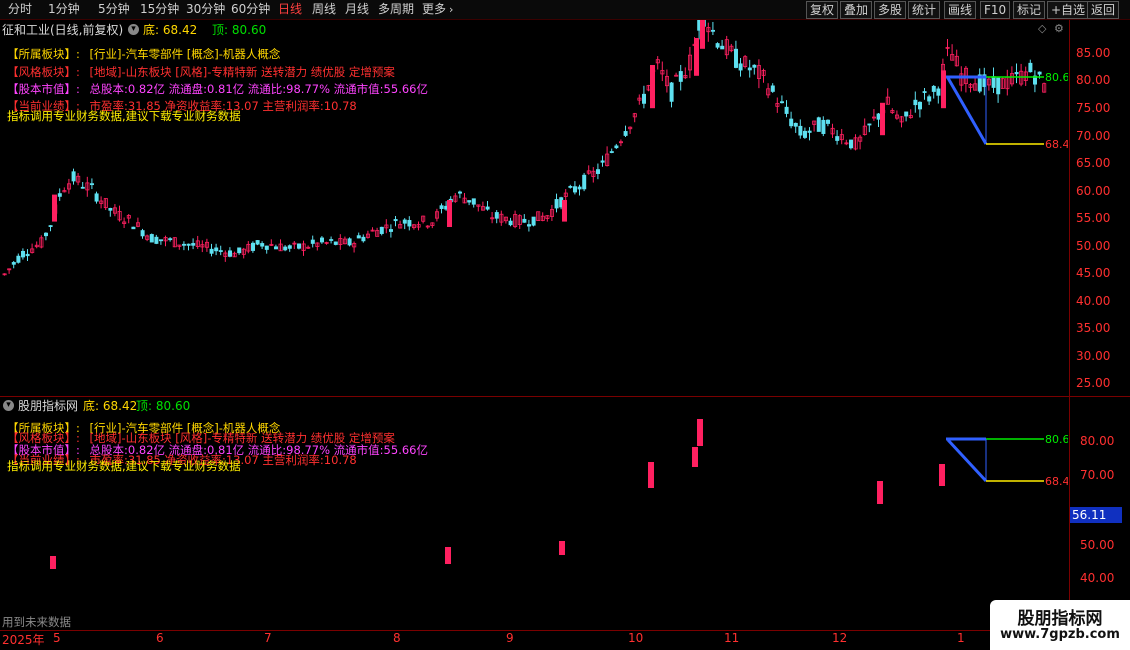 The height and width of the screenshot is (650, 1130). Describe the element at coordinates (1007, 460) in the screenshot. I see `sub-top-bottom-pattern: 80.6 68.4` at that location.